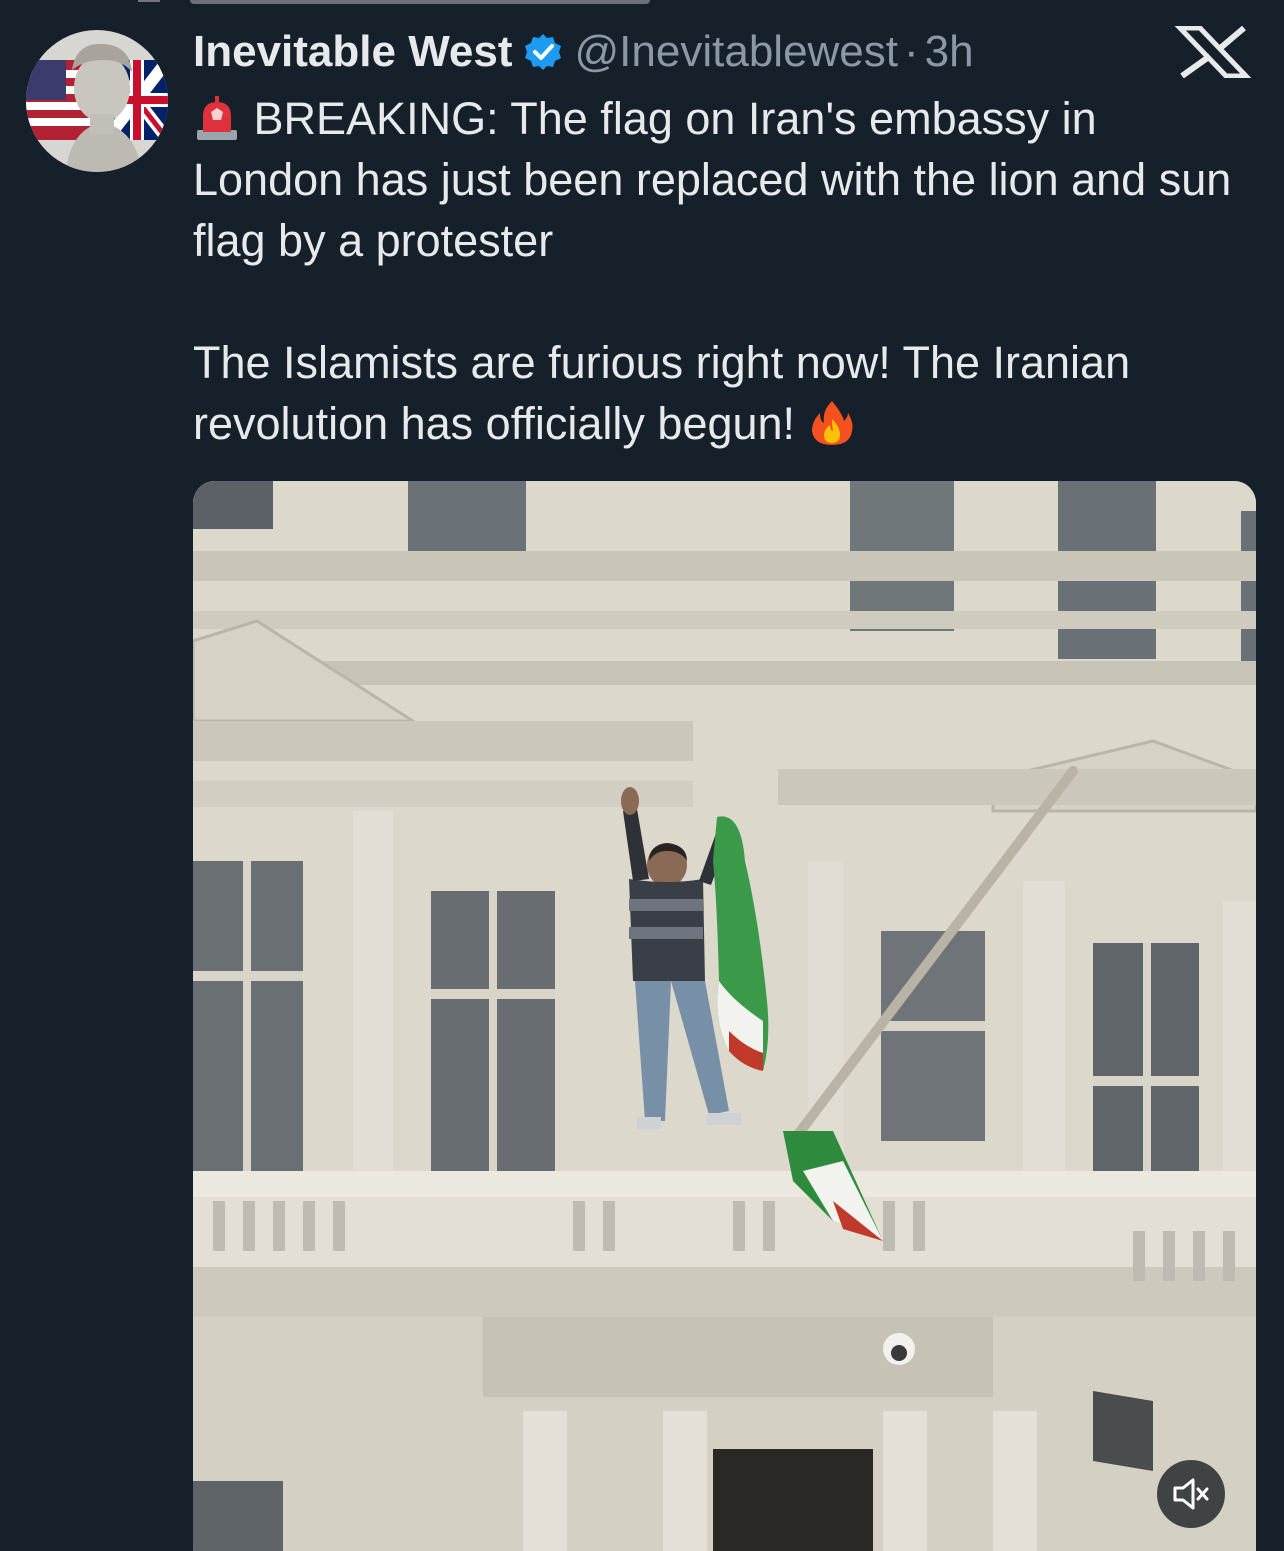  Describe the element at coordinates (1213, 52) in the screenshot. I see `x-logo-icon` at that location.